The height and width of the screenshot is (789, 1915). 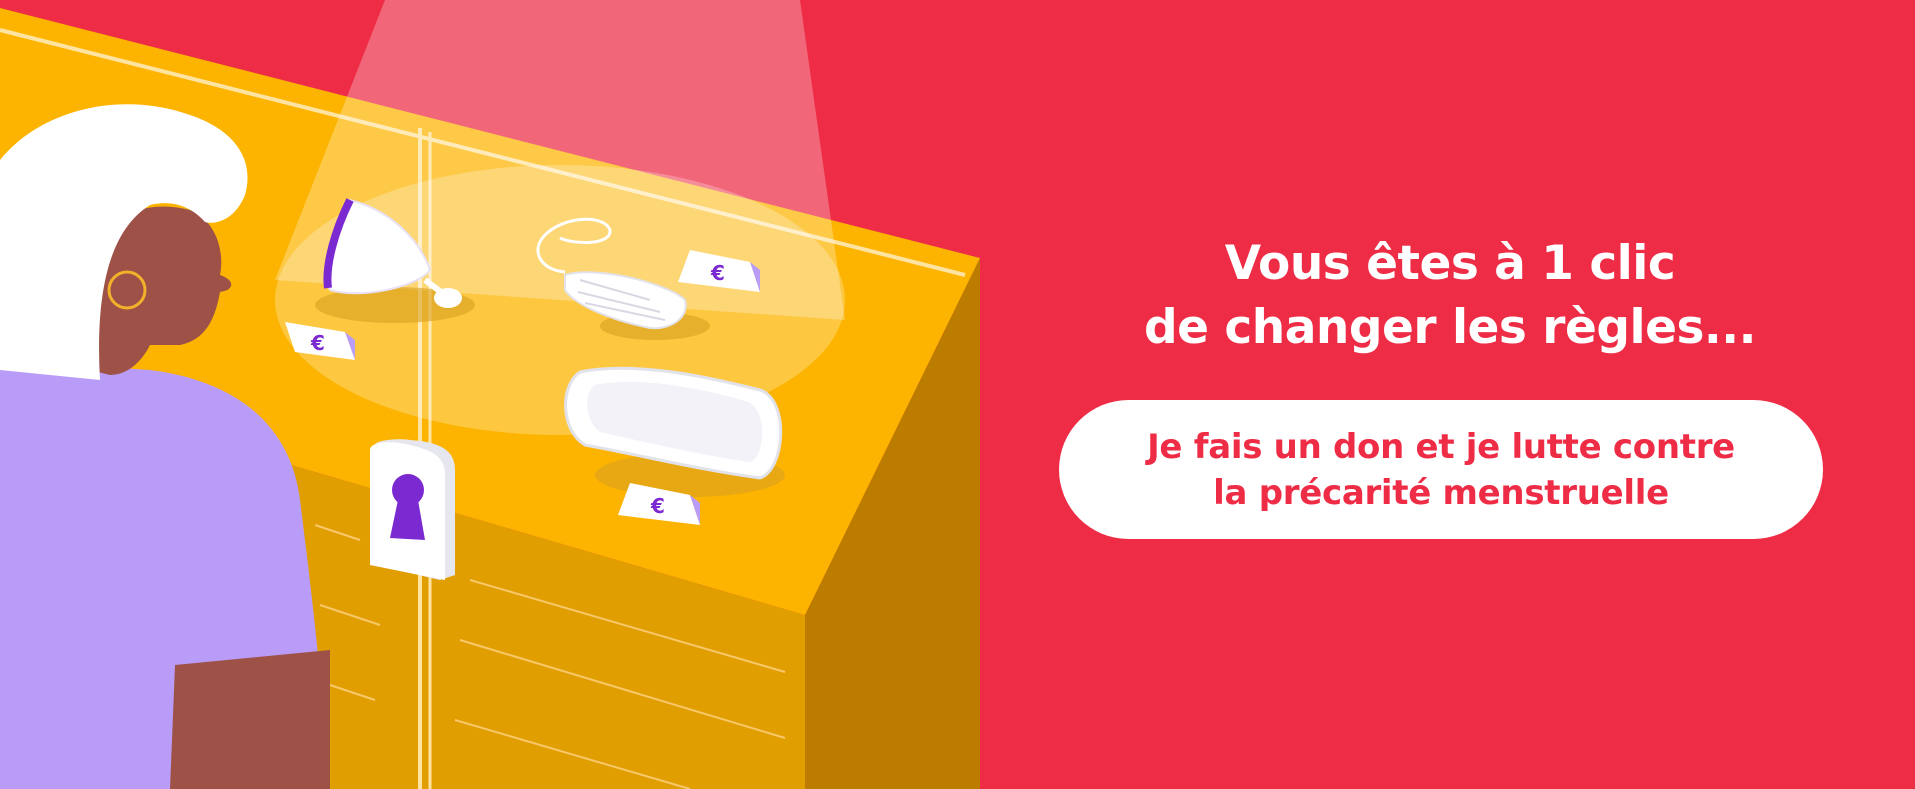 What do you see at coordinates (412, 509) in the screenshot?
I see `keyhole-icon` at bounding box center [412, 509].